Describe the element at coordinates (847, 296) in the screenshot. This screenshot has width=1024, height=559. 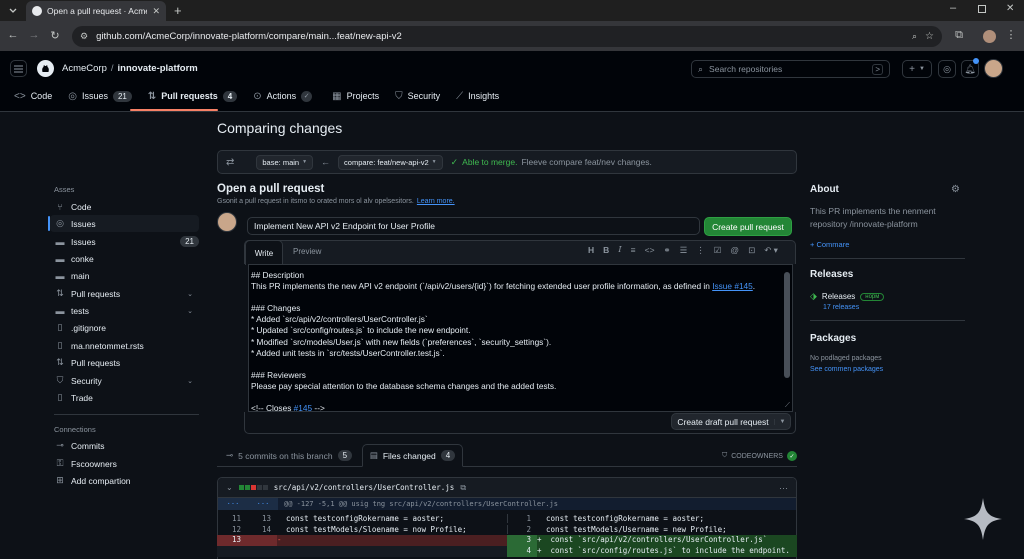
I see `release-item: ⬗ Releases норм` at that location.